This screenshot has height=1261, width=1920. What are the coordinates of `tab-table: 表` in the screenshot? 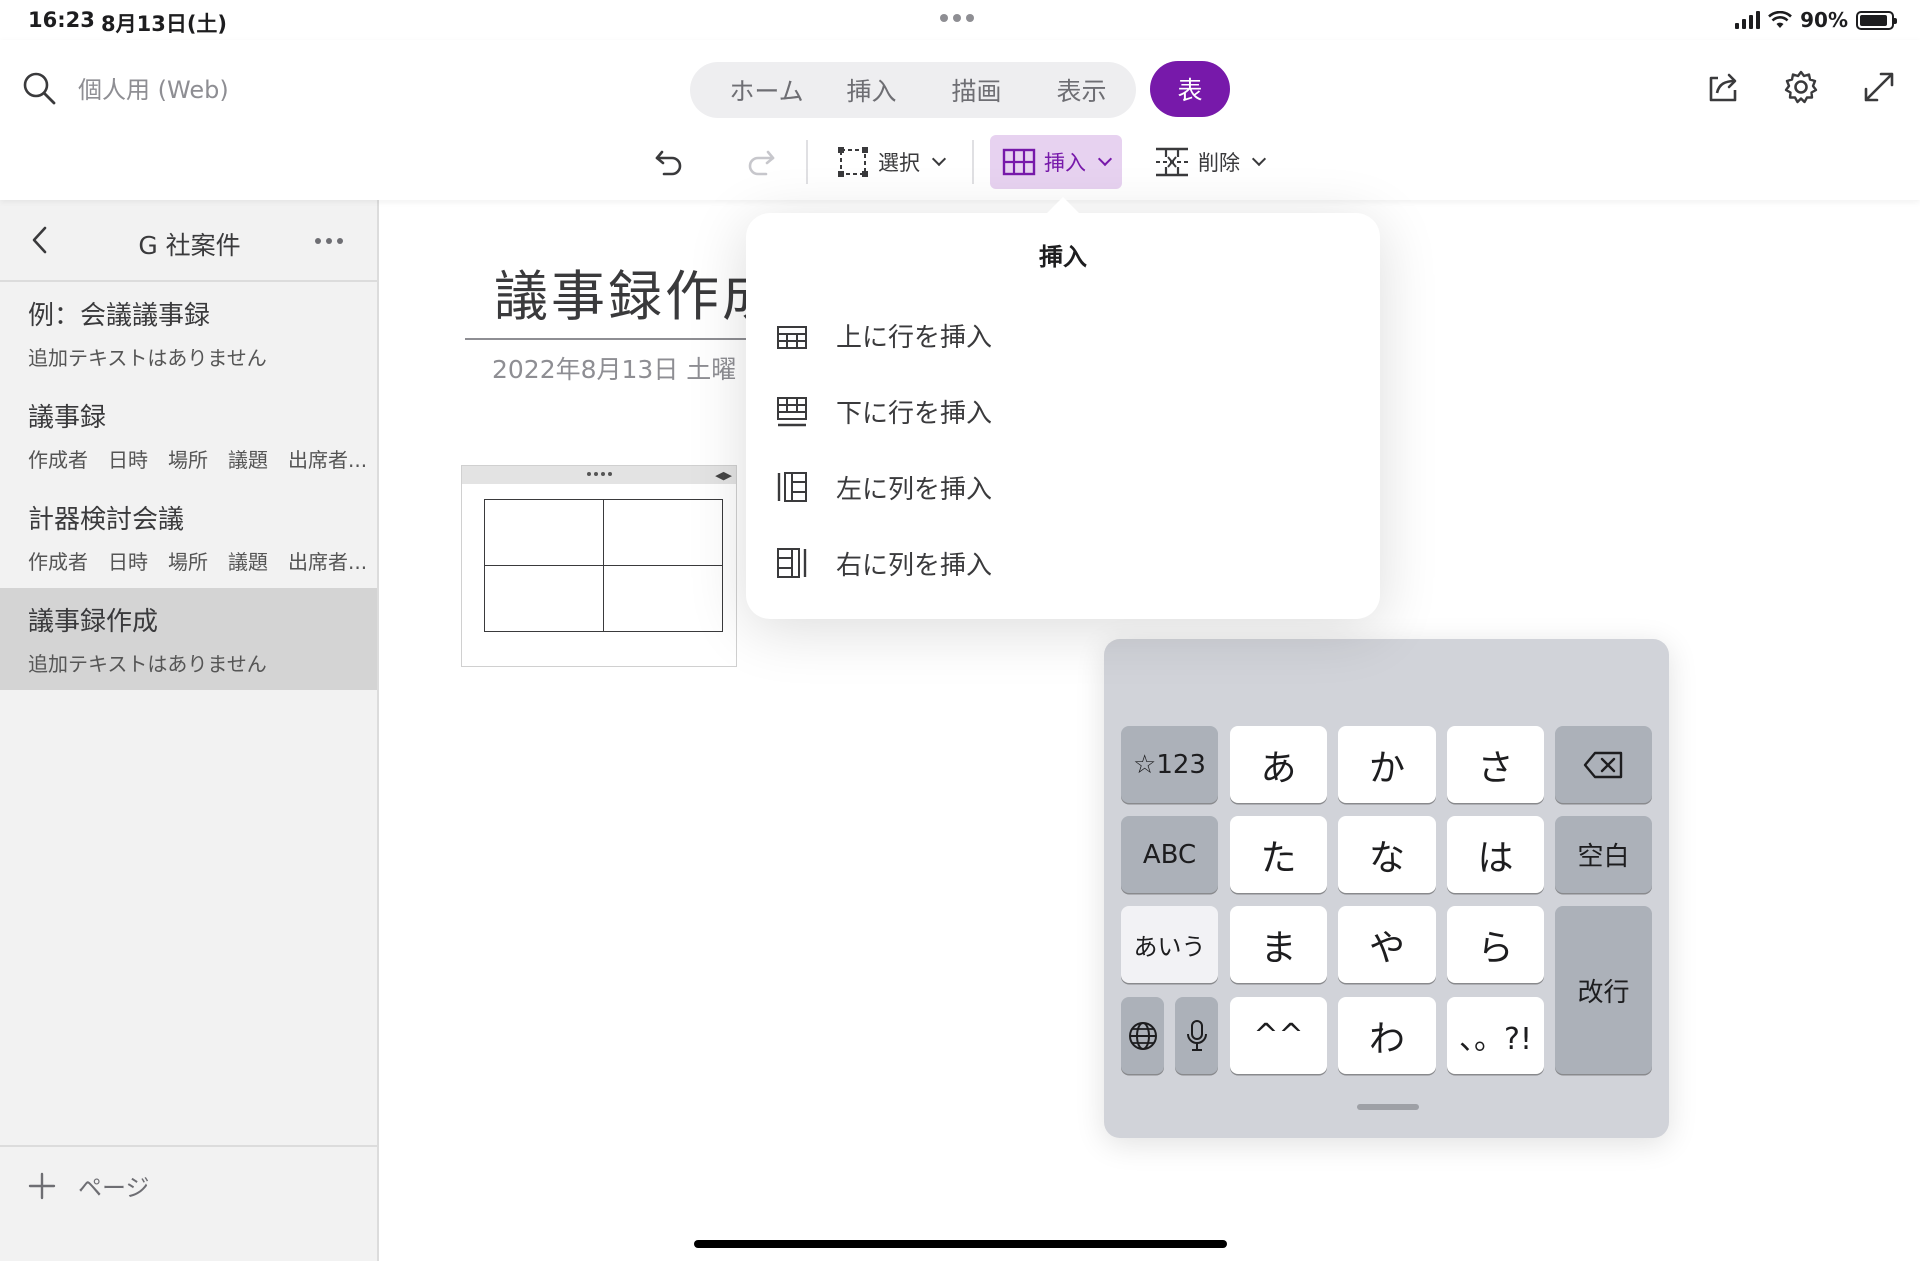 It's located at (1190, 89).